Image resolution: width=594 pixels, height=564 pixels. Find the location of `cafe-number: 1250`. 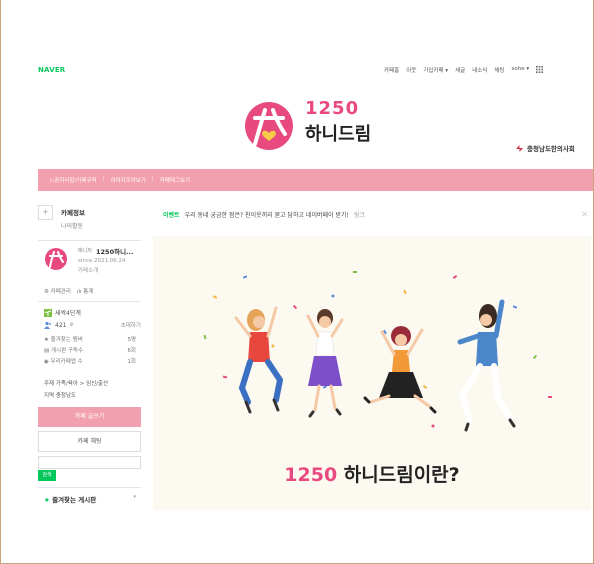

cafe-number: 1250 is located at coordinates (332, 108).